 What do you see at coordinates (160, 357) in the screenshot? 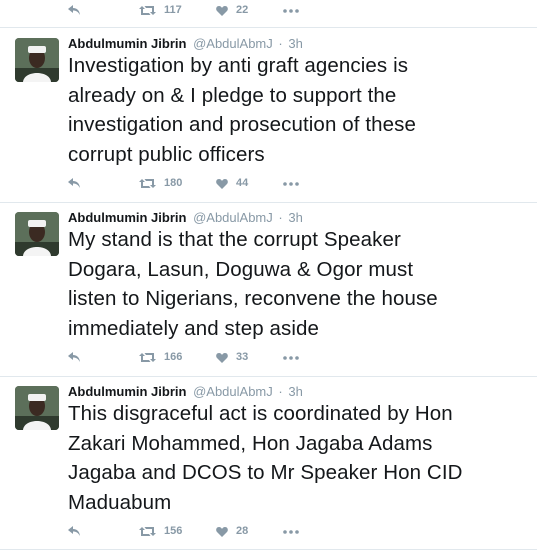
I see `retweet-button: 166` at bounding box center [160, 357].